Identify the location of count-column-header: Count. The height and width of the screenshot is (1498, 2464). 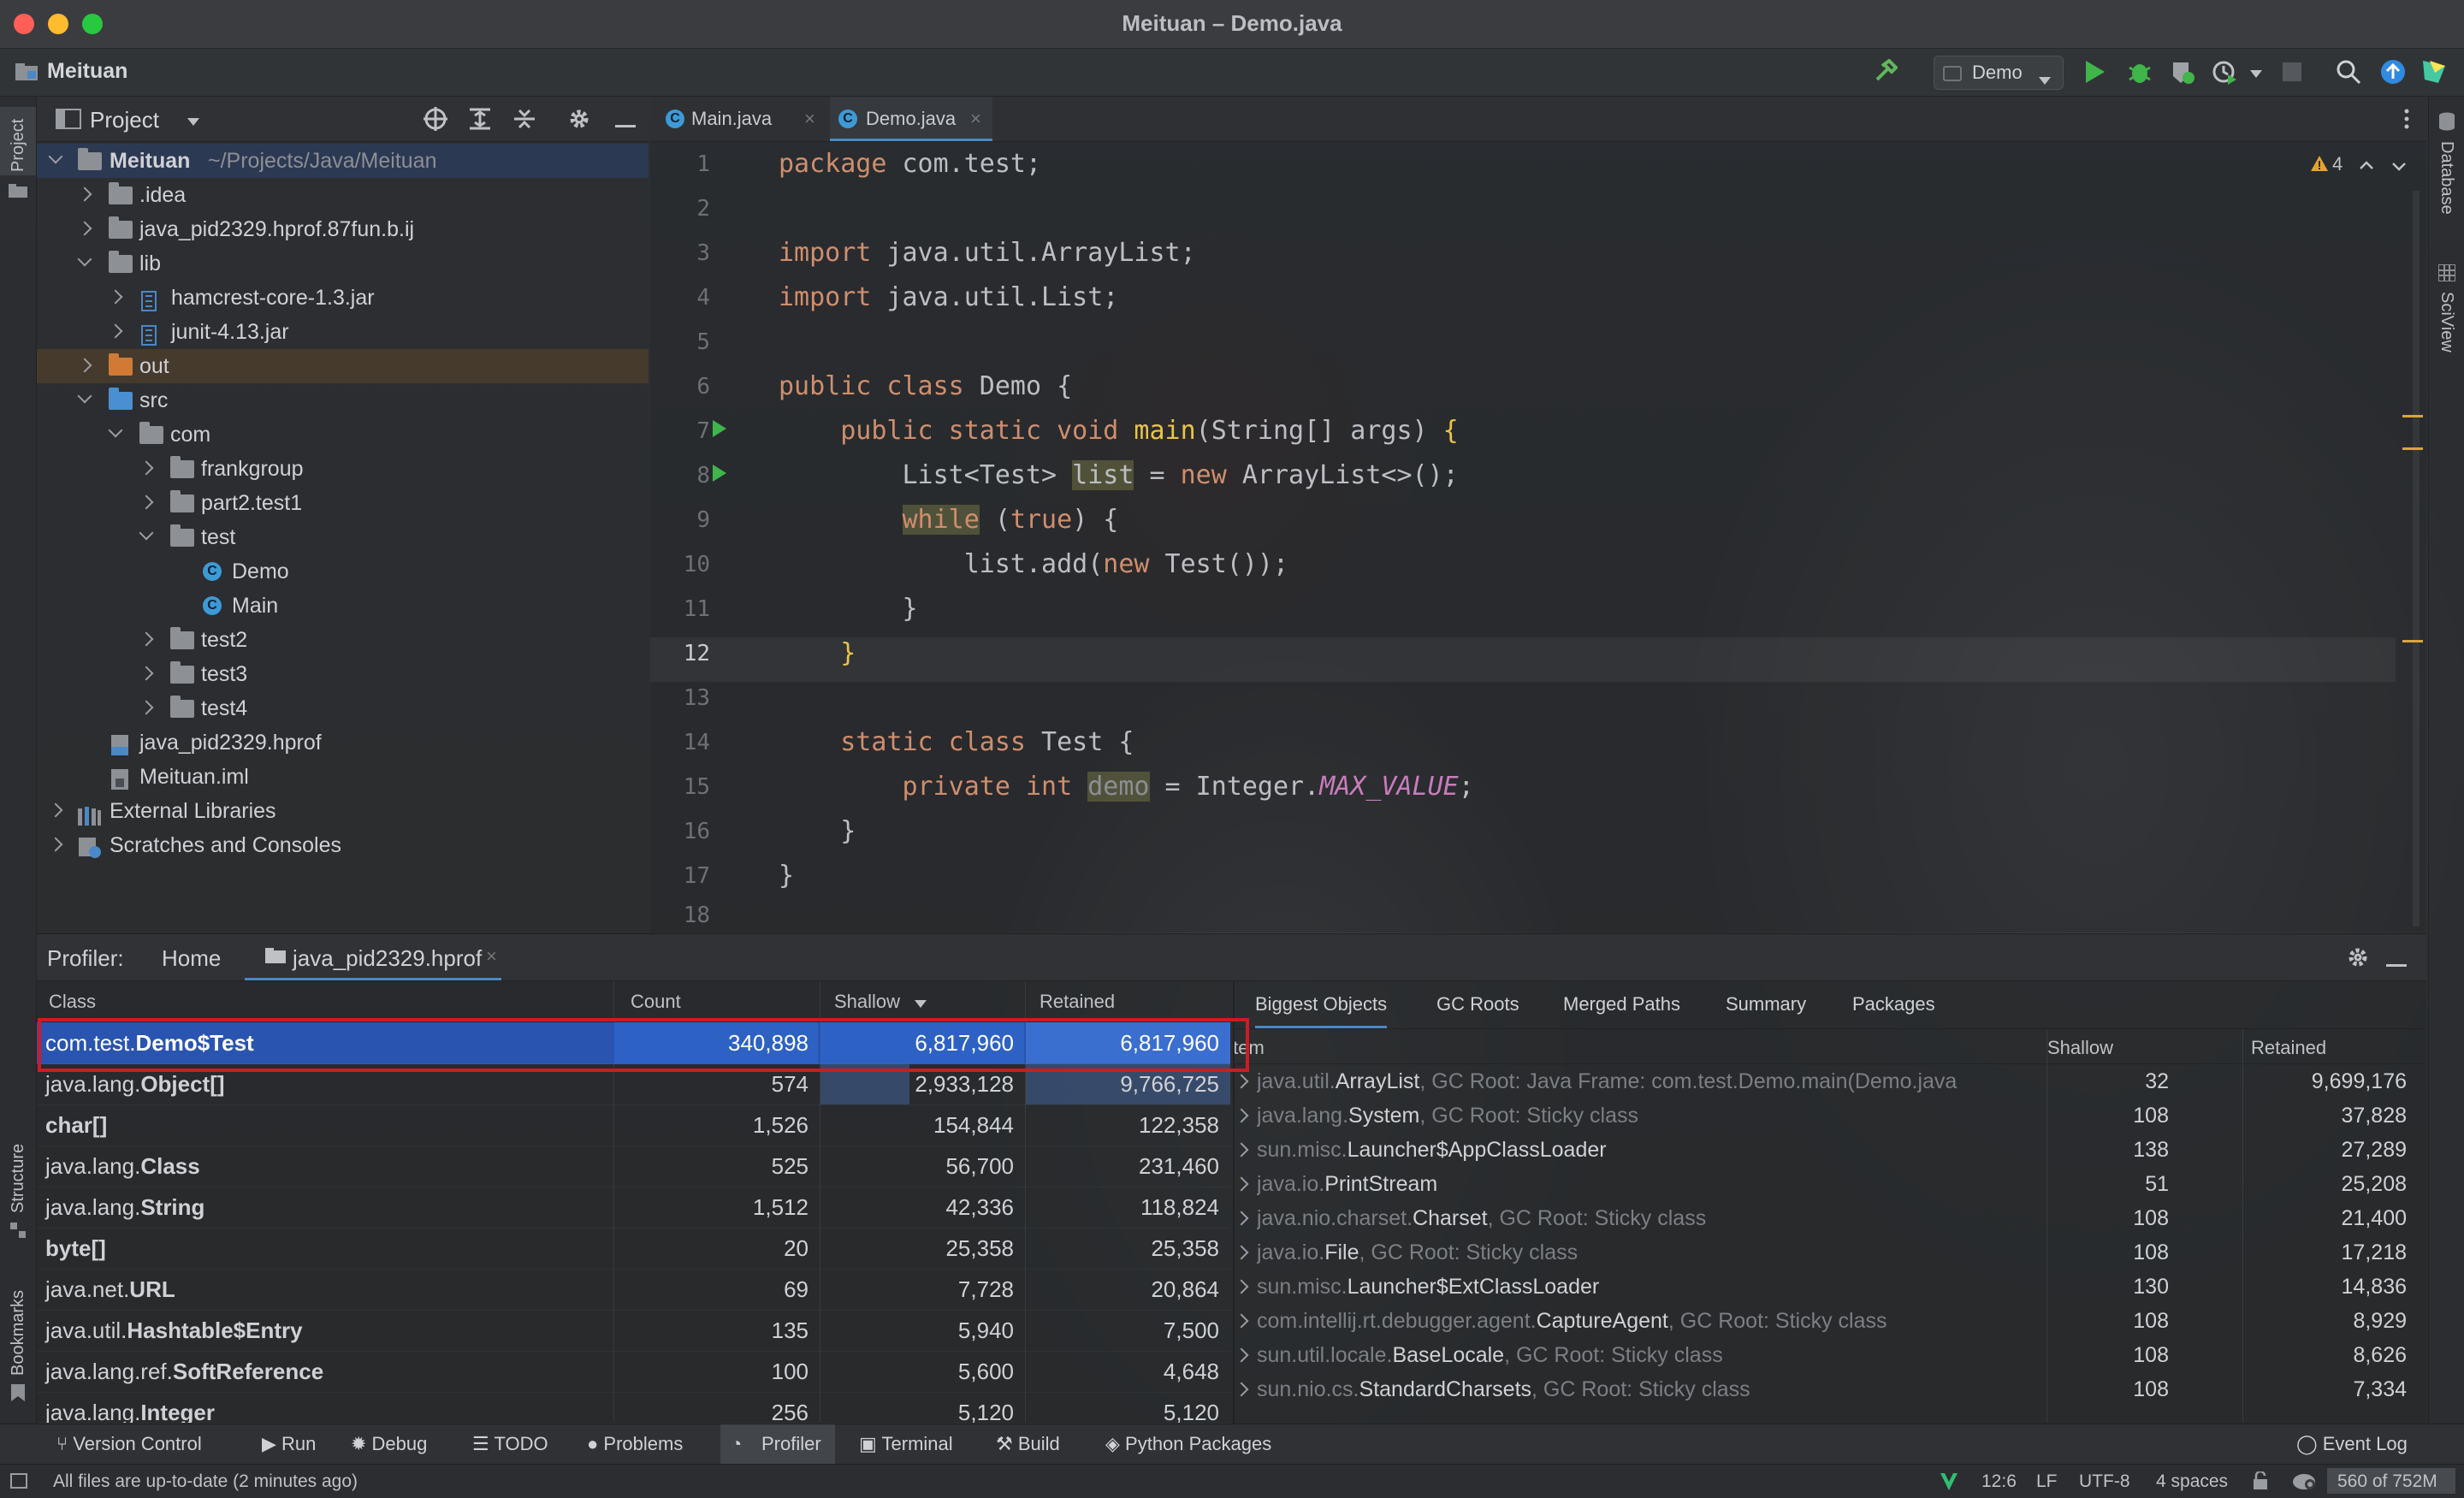
(656, 1002).